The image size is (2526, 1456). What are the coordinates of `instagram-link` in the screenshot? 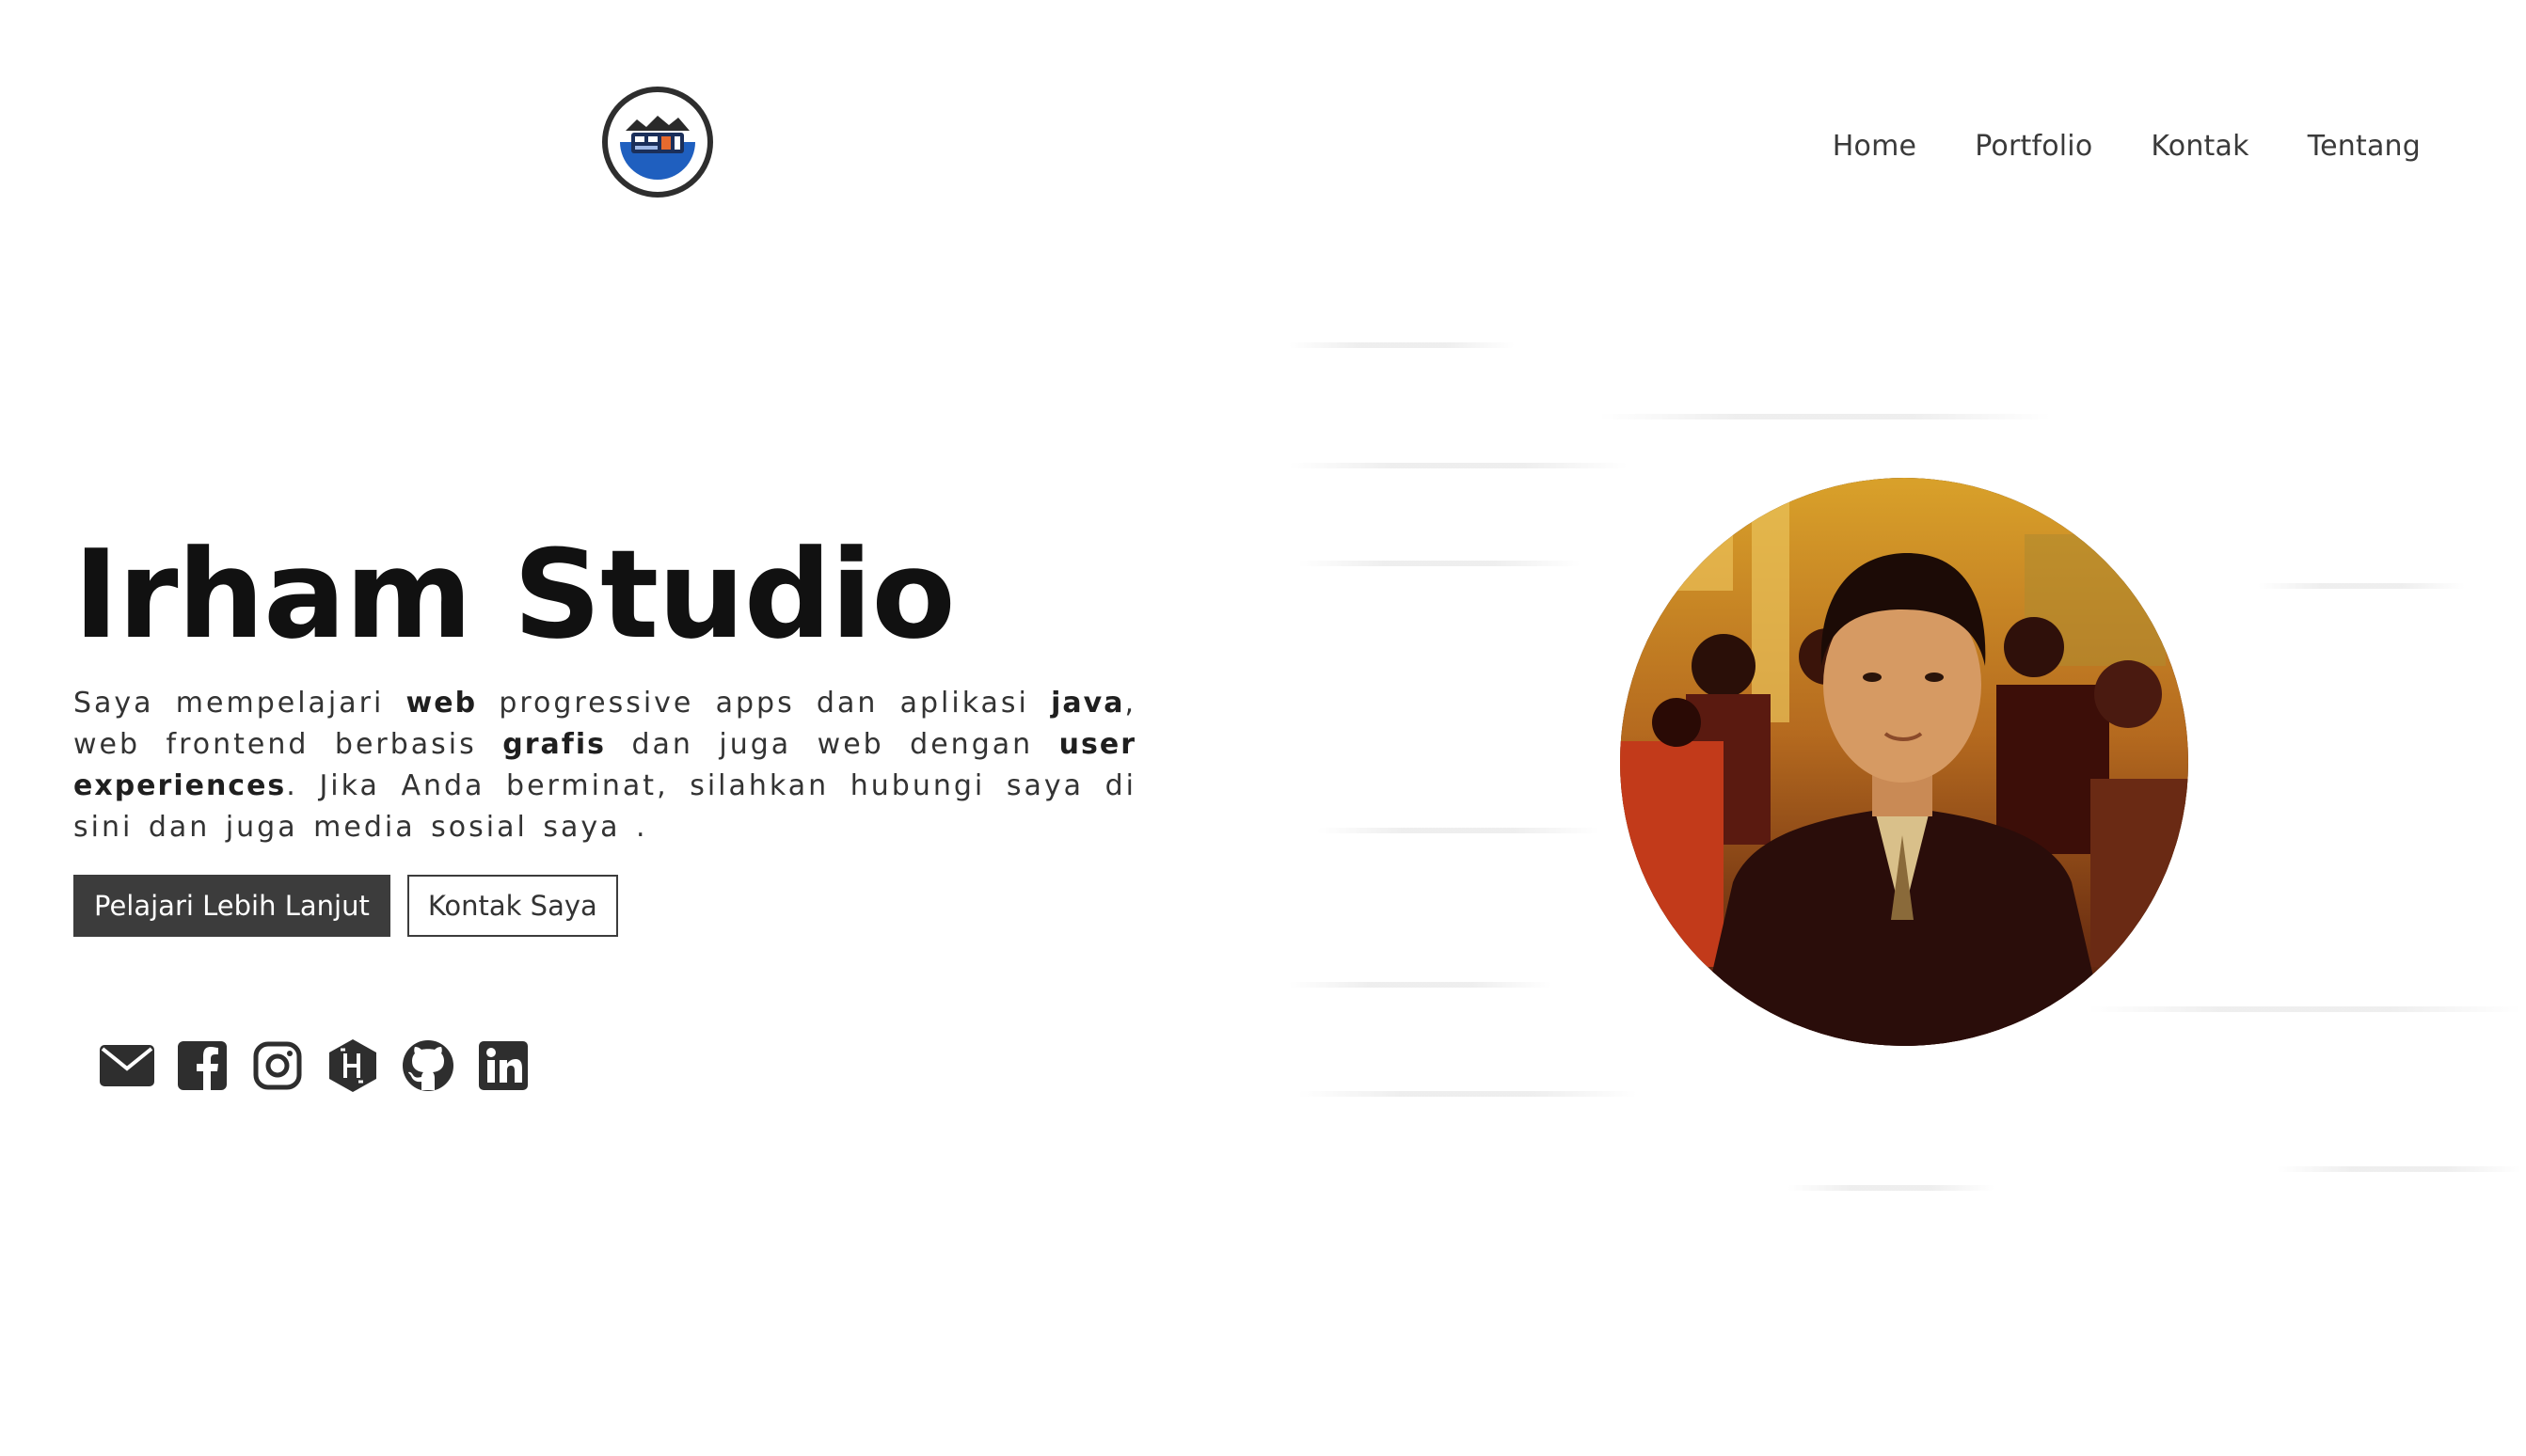 It's located at (278, 1066).